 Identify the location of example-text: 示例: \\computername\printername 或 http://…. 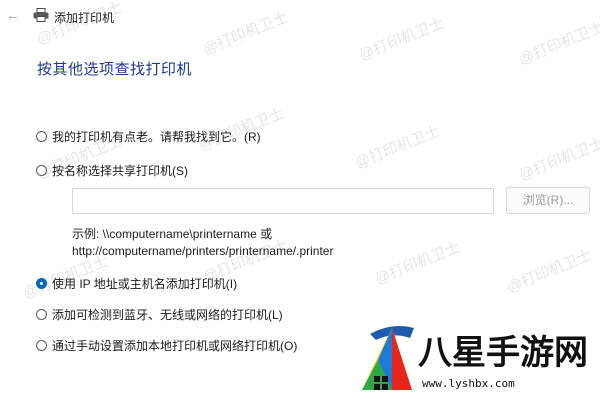
(202, 243).